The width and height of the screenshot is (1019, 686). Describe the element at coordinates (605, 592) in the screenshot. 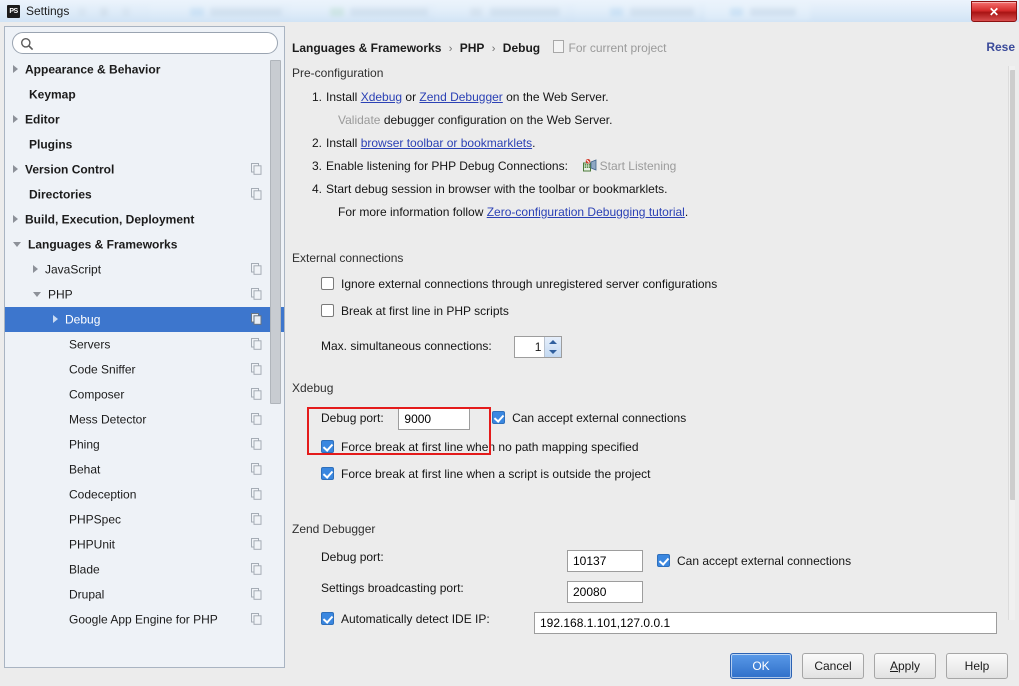

I see `zend-broadcast-port-input` at that location.